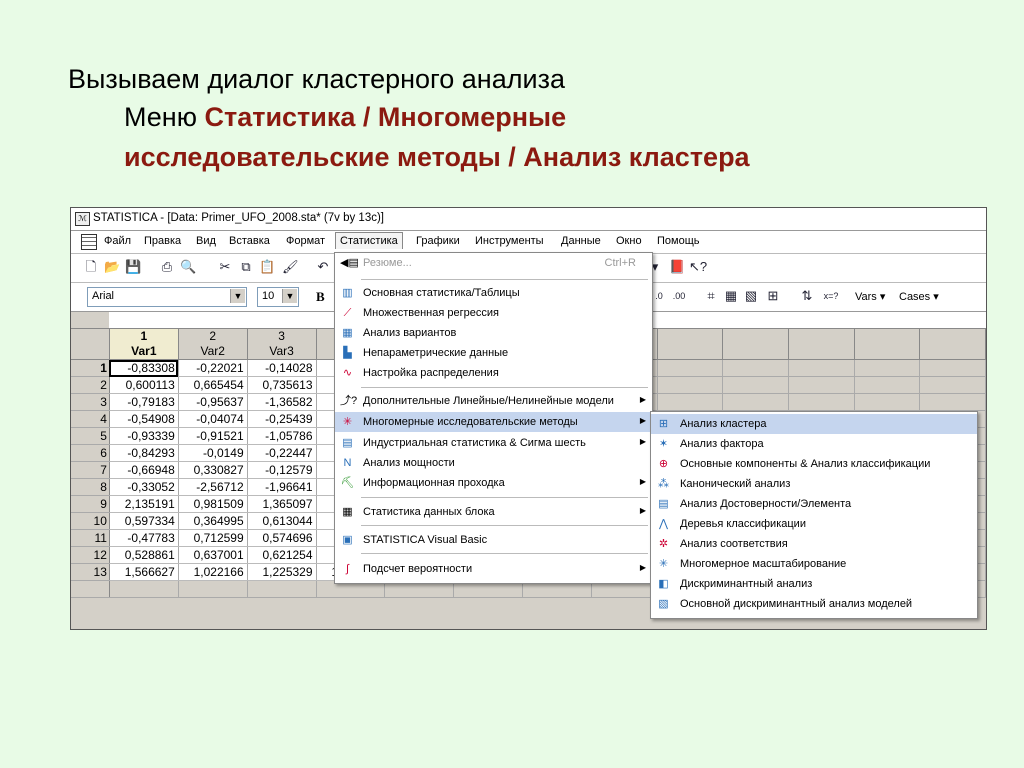  Describe the element at coordinates (225, 267) in the screenshot. I see `cut-icon: ✂` at that location.